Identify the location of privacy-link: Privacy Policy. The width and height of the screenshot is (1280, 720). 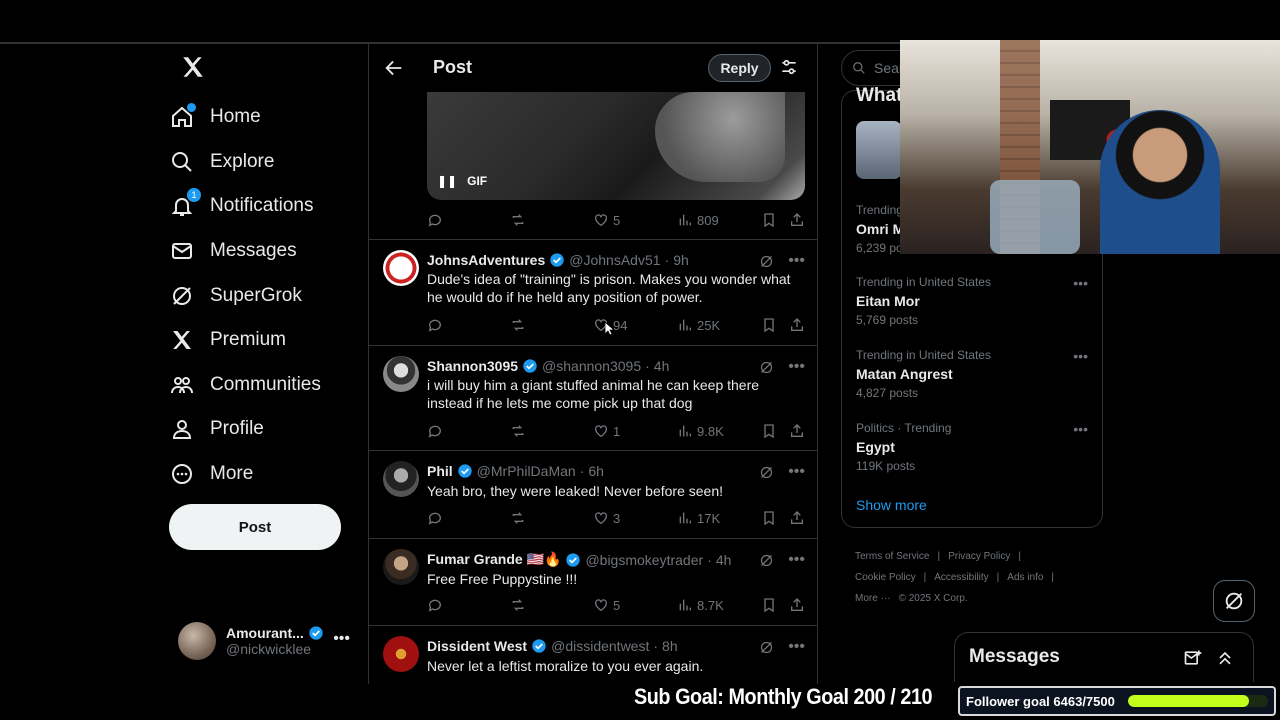
(979, 556).